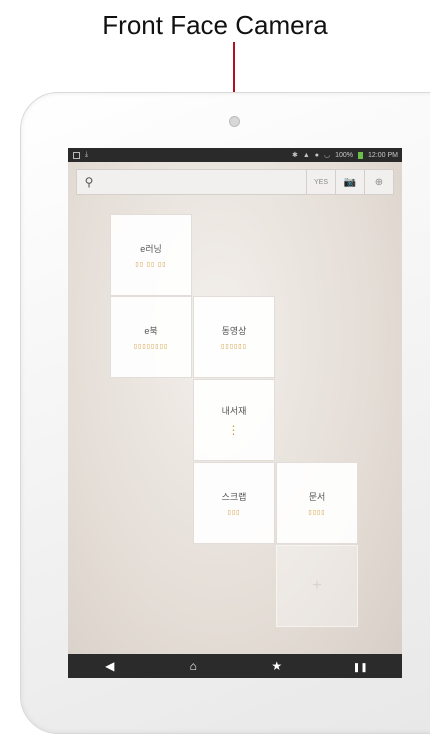 Image resolution: width=430 pixels, height=734 pixels. I want to click on clock: 12:00 PM, so click(383, 155).